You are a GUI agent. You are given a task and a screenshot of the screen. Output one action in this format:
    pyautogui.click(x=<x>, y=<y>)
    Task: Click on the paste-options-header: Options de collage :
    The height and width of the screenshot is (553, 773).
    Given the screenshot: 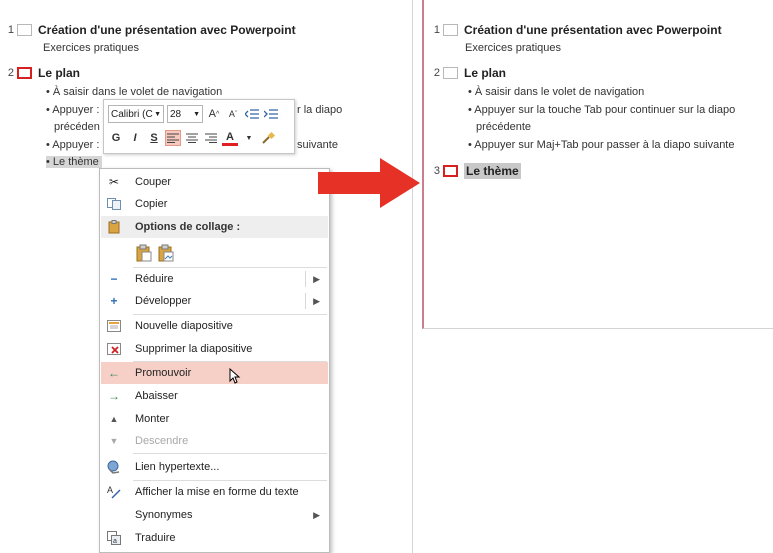 What is the action you would take?
    pyautogui.click(x=214, y=227)
    